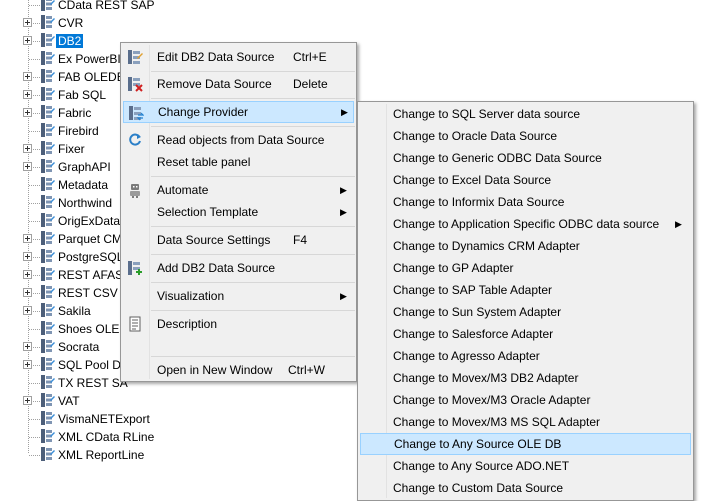 The height and width of the screenshot is (501, 723). Describe the element at coordinates (496, 422) in the screenshot. I see `submenu-item-label: Change to Movex/M3 MS SQL Adapter` at that location.